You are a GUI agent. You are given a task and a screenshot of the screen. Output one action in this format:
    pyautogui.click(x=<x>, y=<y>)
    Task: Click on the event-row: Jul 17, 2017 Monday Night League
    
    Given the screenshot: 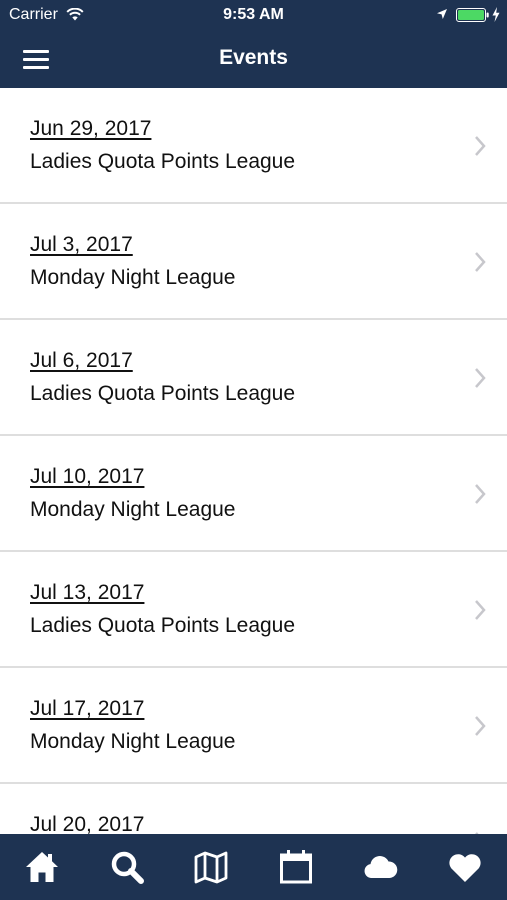 What is the action you would take?
    pyautogui.click(x=253, y=726)
    